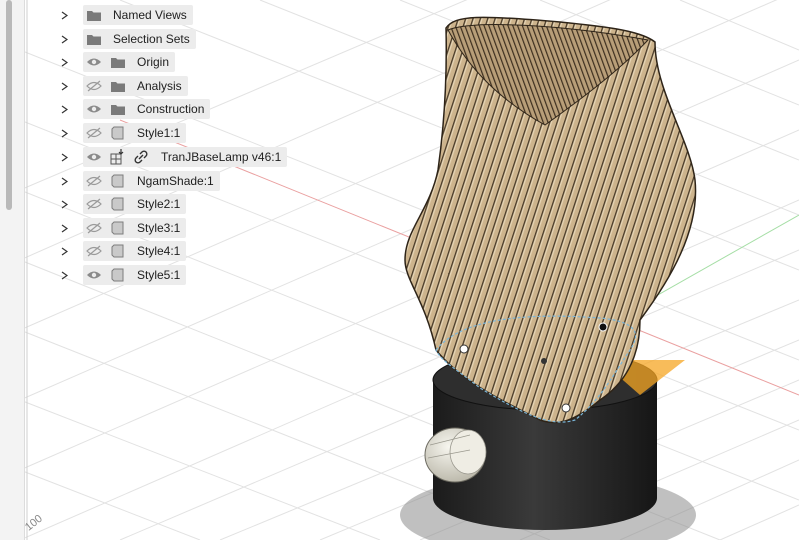 The width and height of the screenshot is (799, 545). I want to click on tree-node-named-views: Named Views, so click(125, 15).